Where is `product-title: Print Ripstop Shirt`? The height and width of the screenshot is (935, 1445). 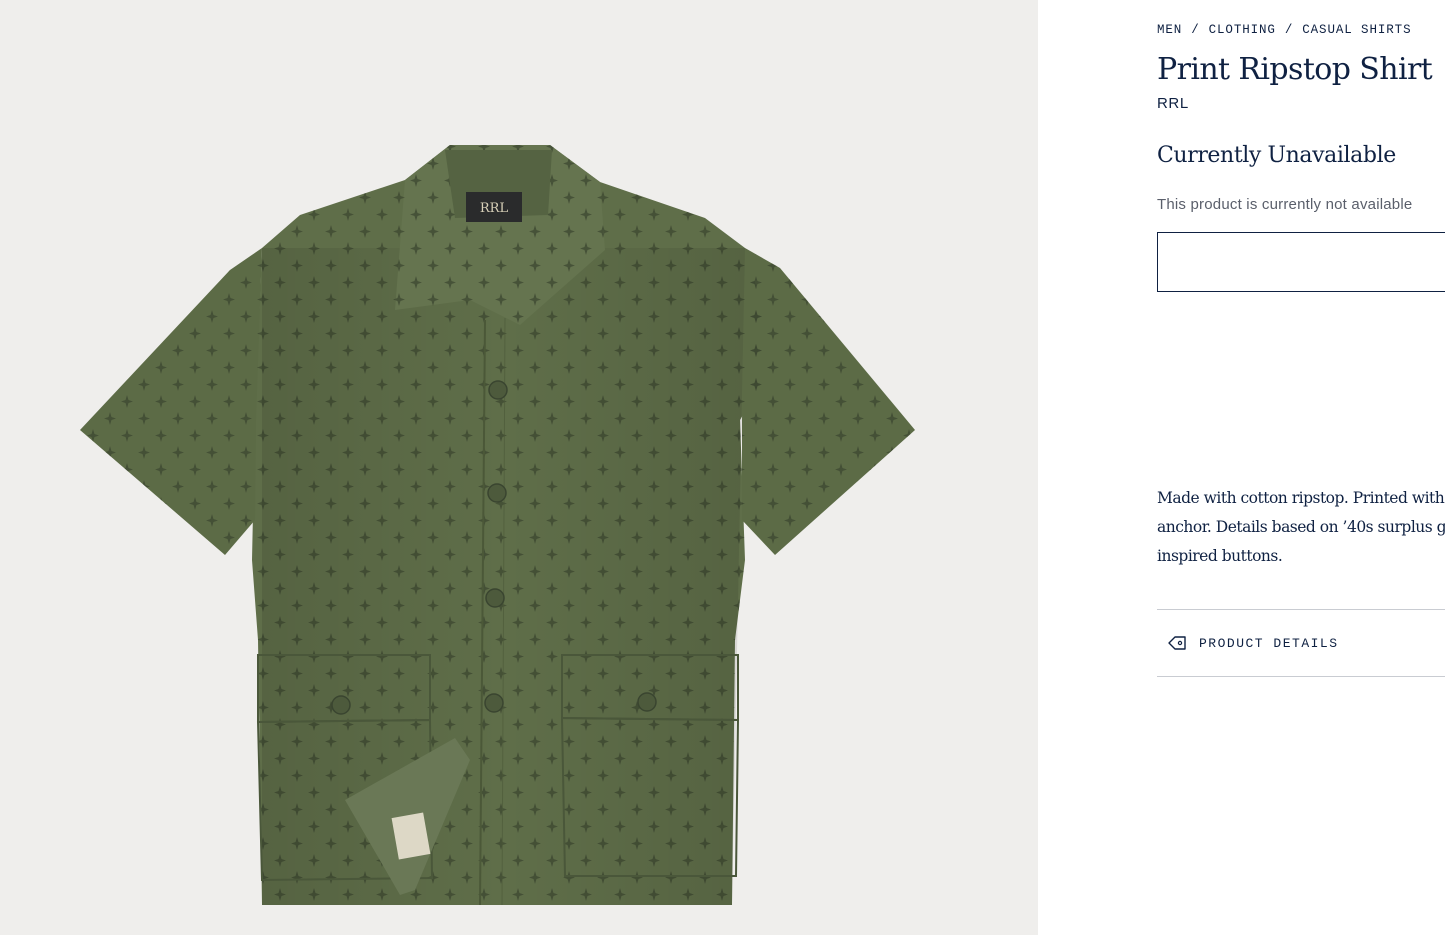 product-title: Print Ripstop Shirt is located at coordinates (1295, 69).